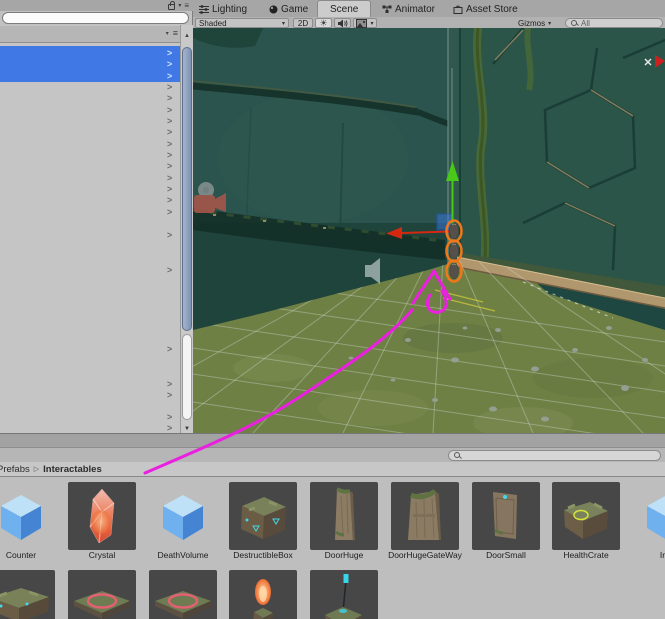 This screenshot has height=619, width=665. Describe the element at coordinates (332, 469) in the screenshot. I see `breadcrumb: Prefabs ▷ Interactables` at that location.